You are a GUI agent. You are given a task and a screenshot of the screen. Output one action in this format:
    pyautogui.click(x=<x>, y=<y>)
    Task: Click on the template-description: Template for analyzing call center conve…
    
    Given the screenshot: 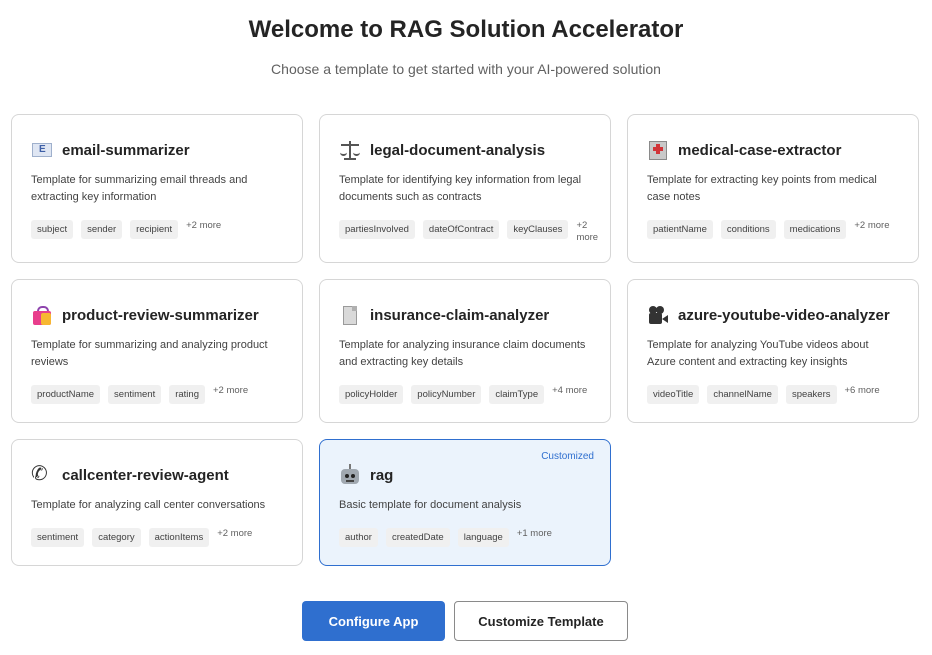 What is the action you would take?
    pyautogui.click(x=148, y=505)
    